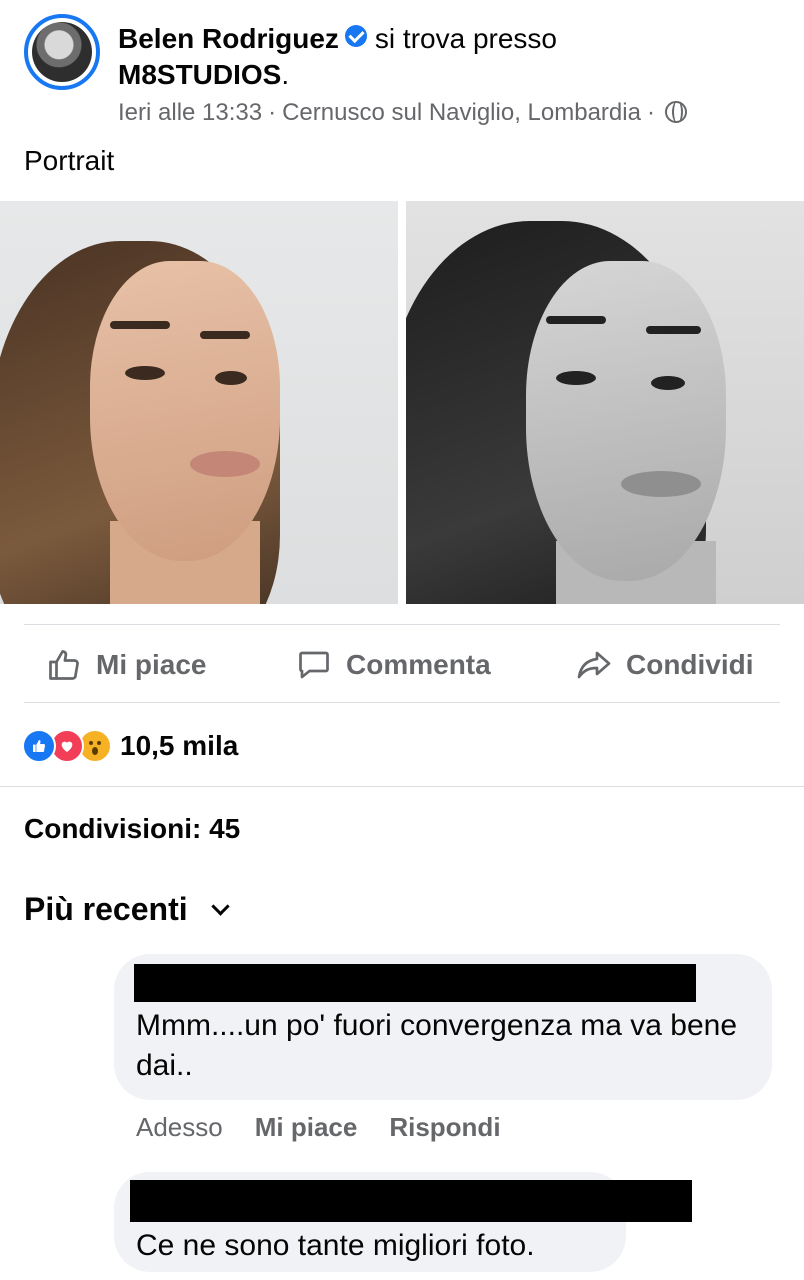 The width and height of the screenshot is (804, 1280). Describe the element at coordinates (444, 1127) in the screenshot. I see `comment-reply-button: Rispondi` at that location.